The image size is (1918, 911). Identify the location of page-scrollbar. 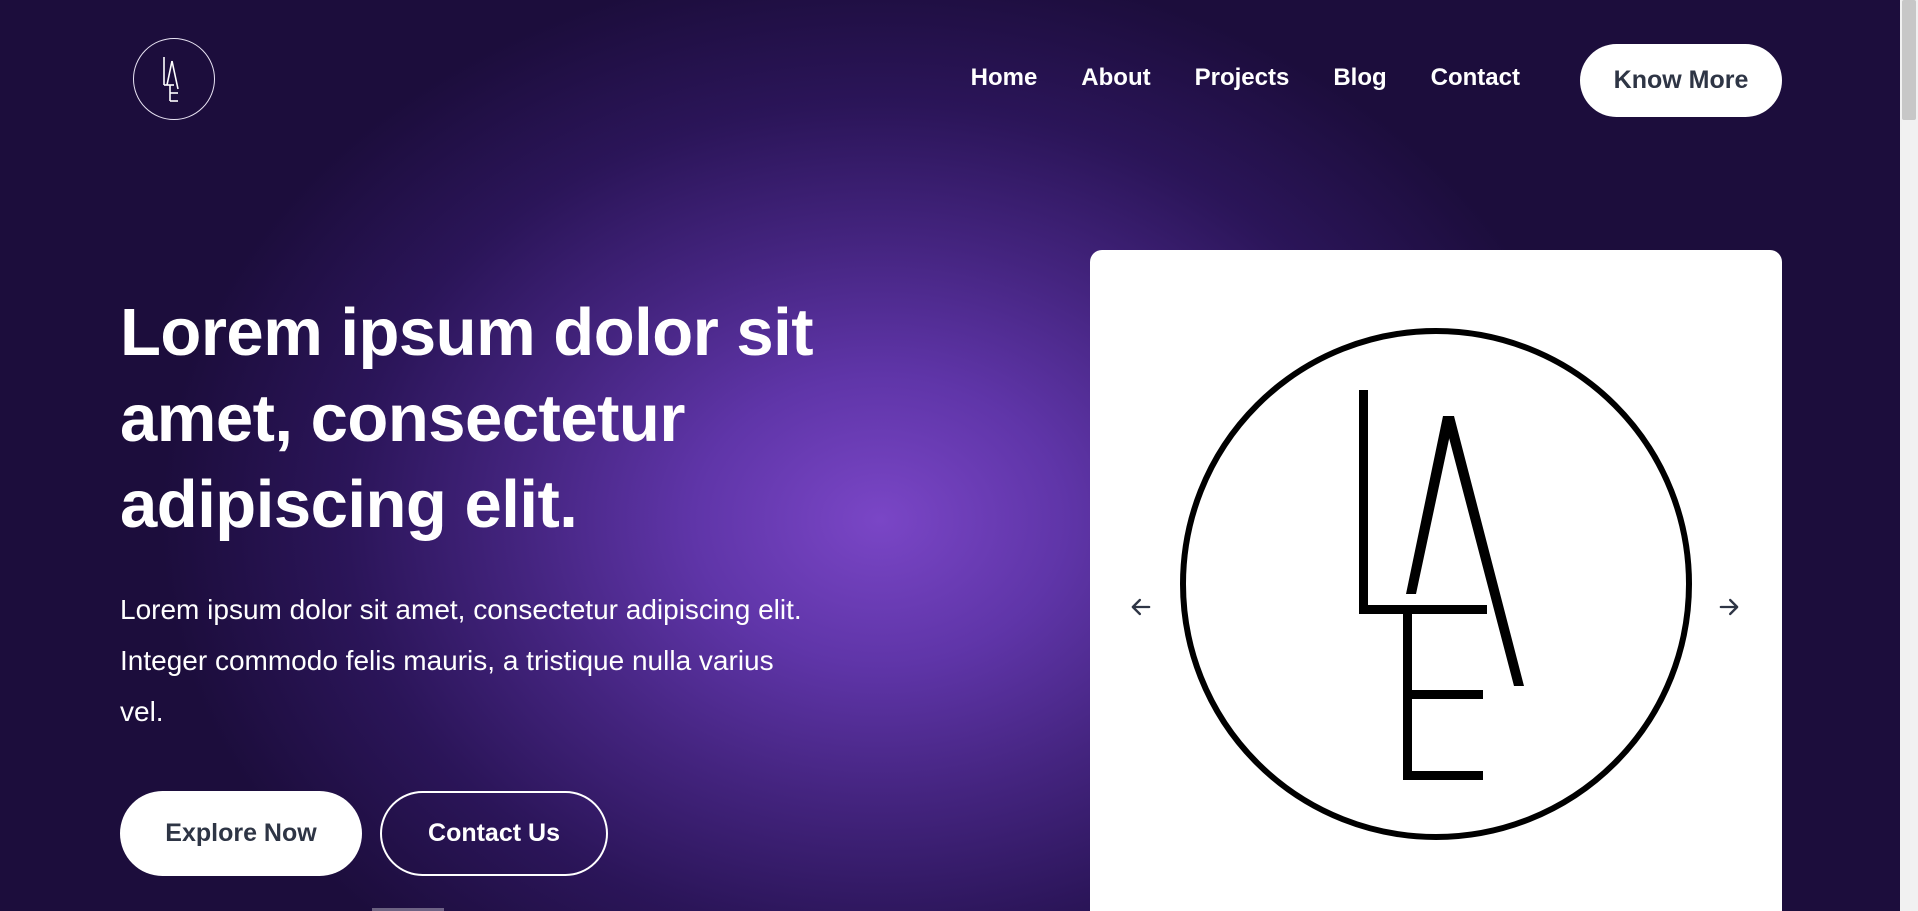
(1909, 455).